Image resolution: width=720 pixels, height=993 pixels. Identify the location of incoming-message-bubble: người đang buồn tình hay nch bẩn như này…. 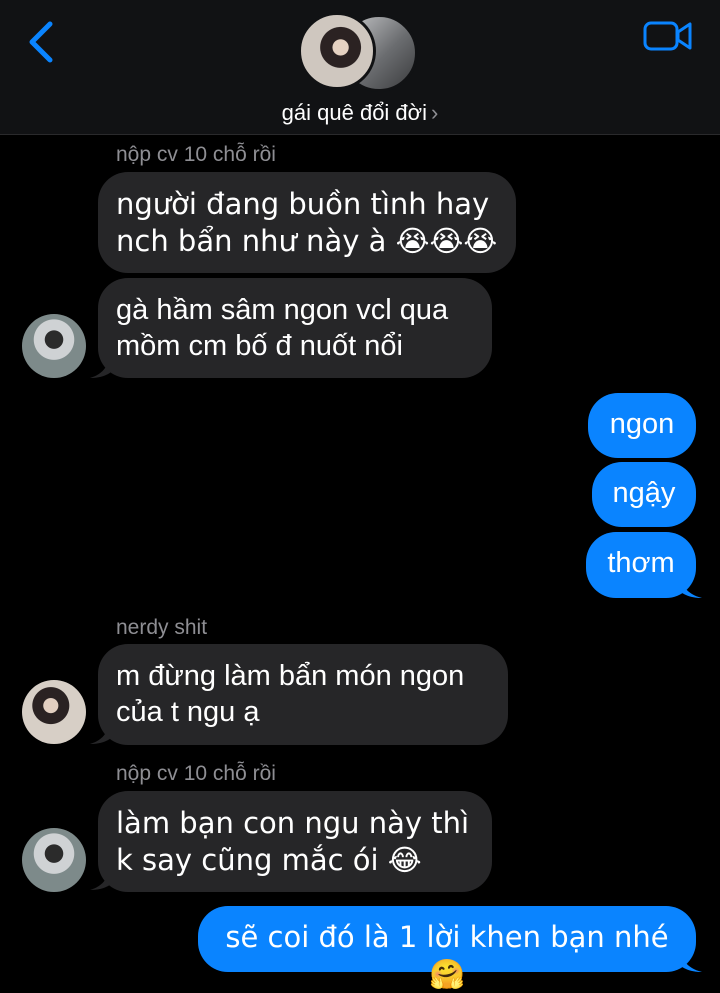
(307, 222).